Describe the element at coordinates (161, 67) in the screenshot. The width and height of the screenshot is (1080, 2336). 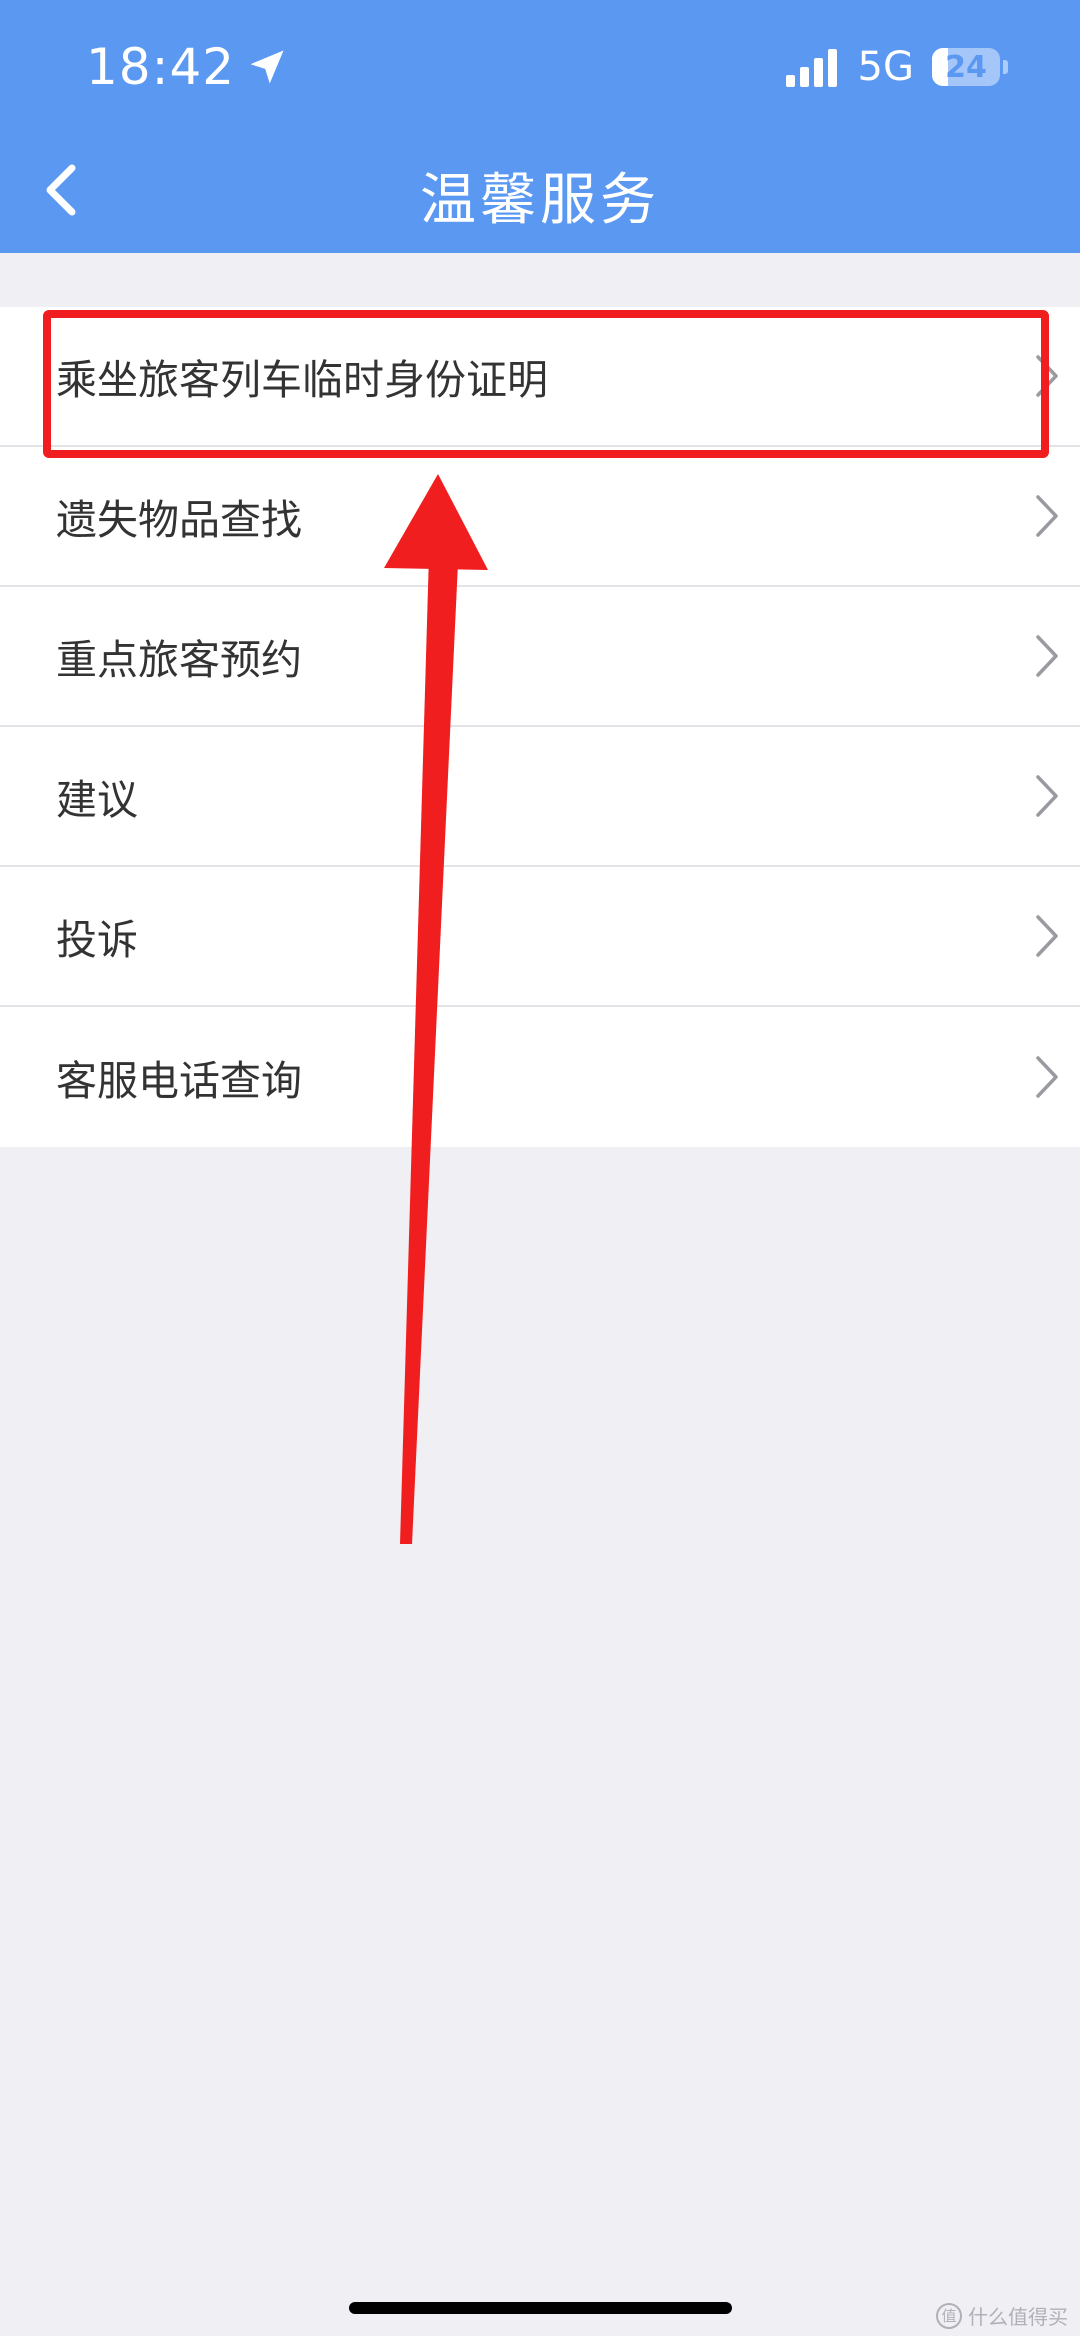
I see `status-time-text: 18:42` at that location.